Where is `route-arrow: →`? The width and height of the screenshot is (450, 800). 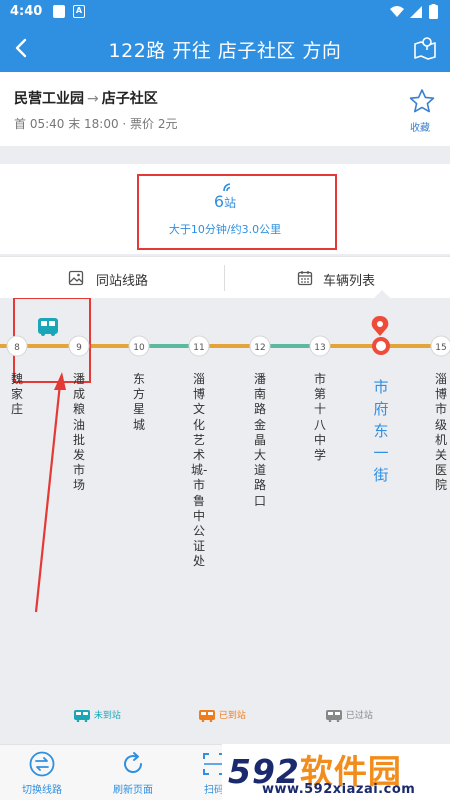
route-arrow: → is located at coordinates (93, 99).